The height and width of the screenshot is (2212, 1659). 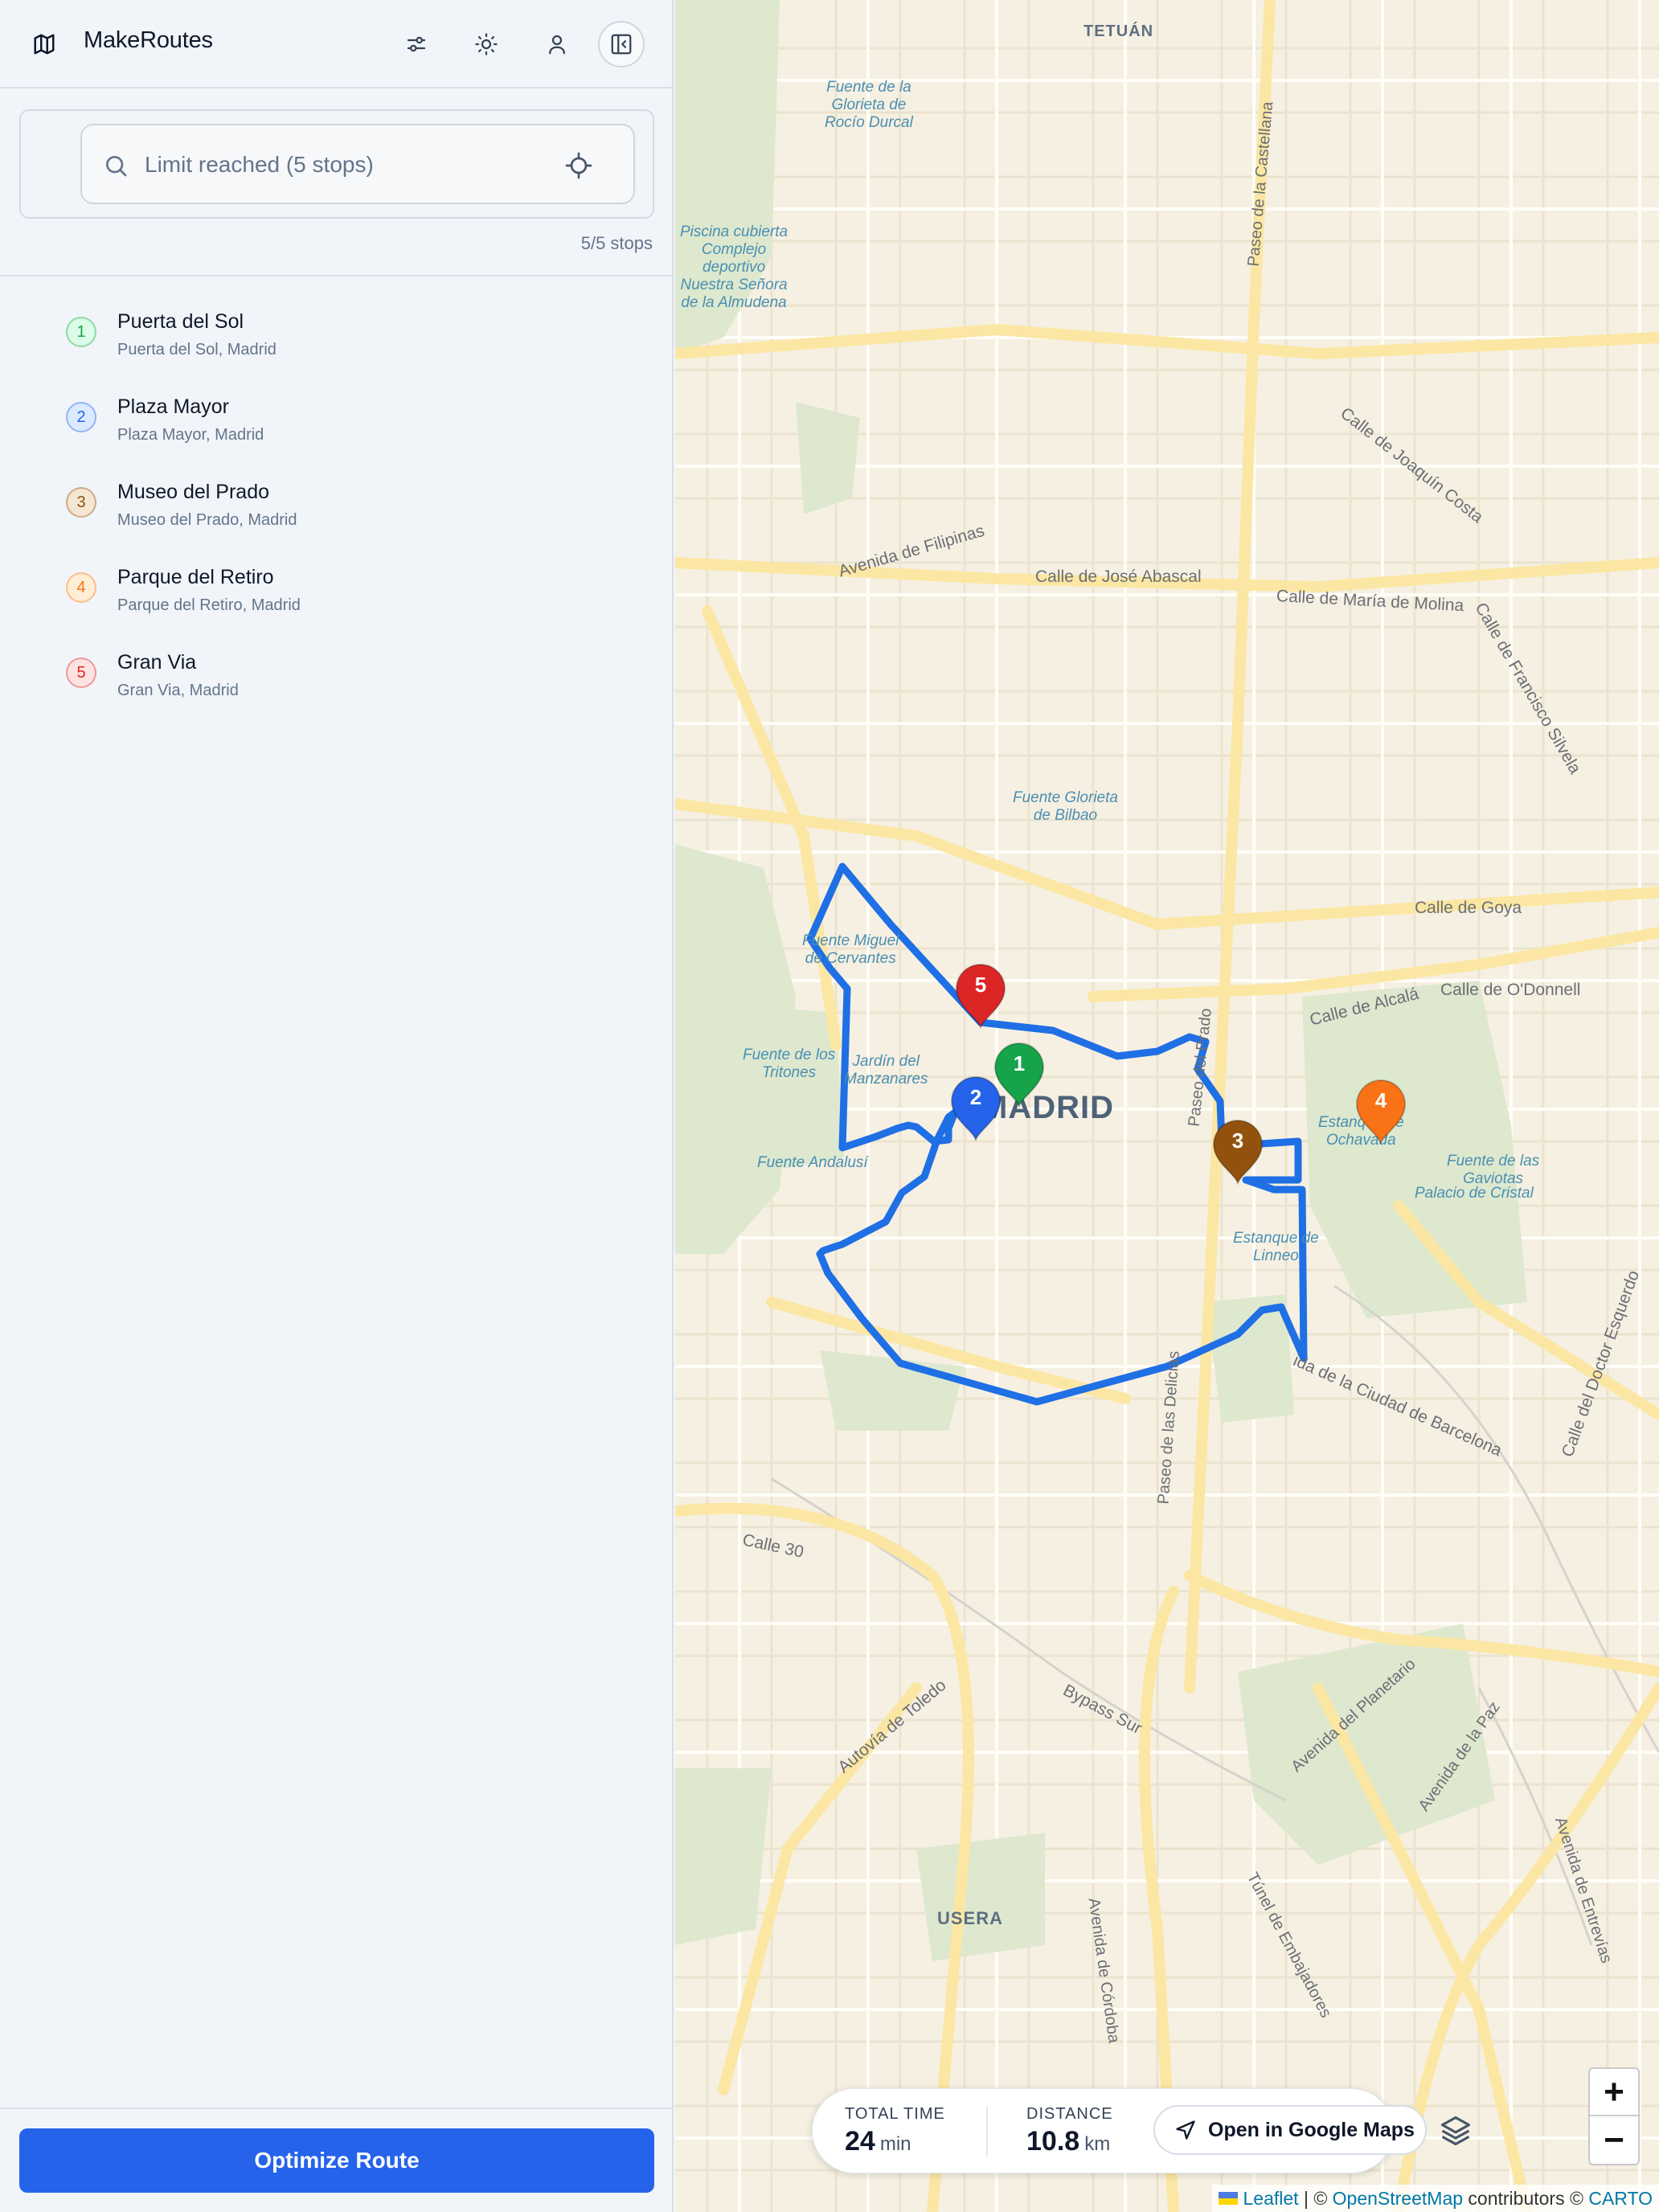 What do you see at coordinates (81, 417) in the screenshot?
I see `stop-number-badge: 2` at bounding box center [81, 417].